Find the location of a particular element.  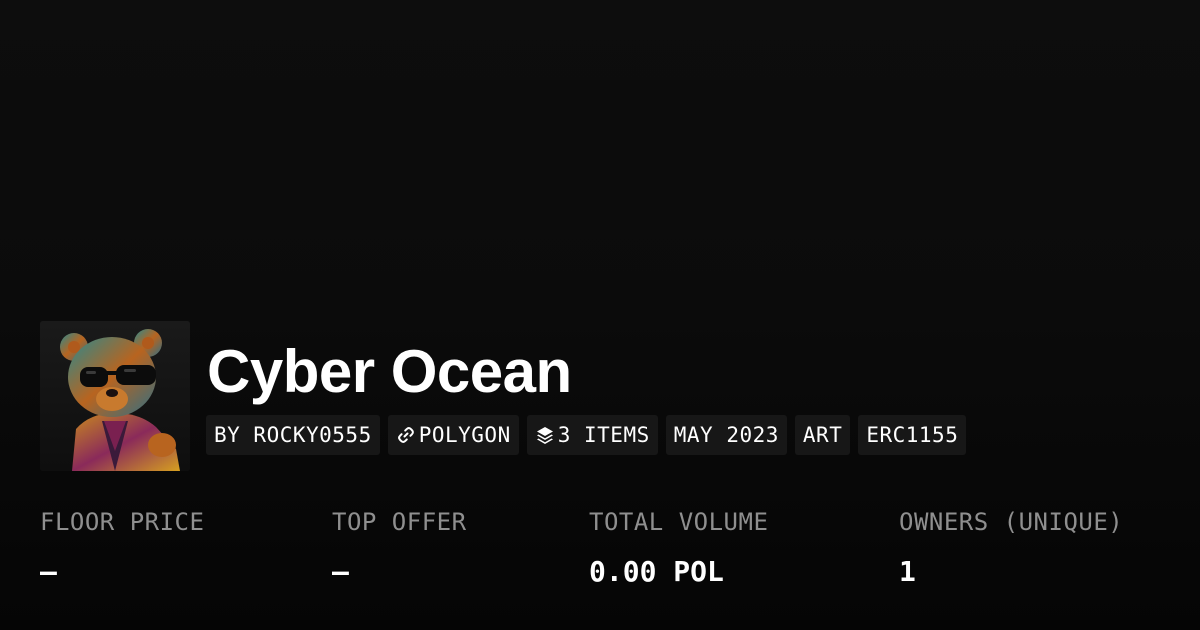

layers-icon is located at coordinates (545, 435).